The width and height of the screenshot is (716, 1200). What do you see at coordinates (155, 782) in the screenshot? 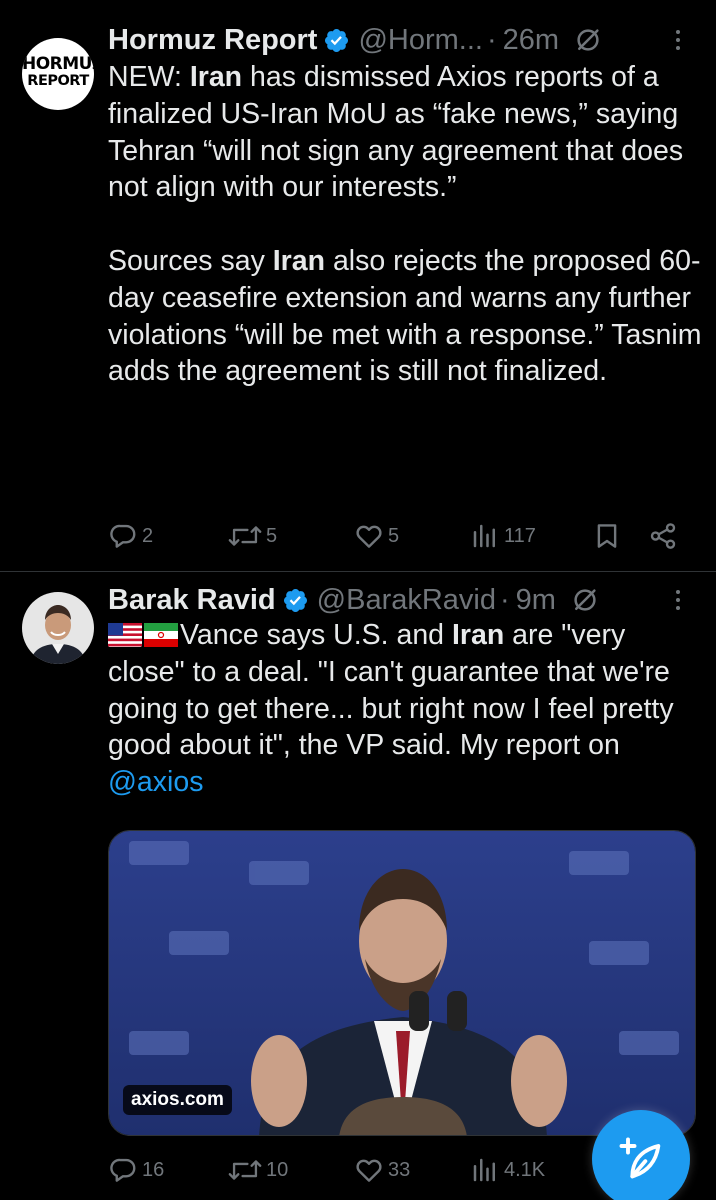
I see `mention-link: @axios` at bounding box center [155, 782].